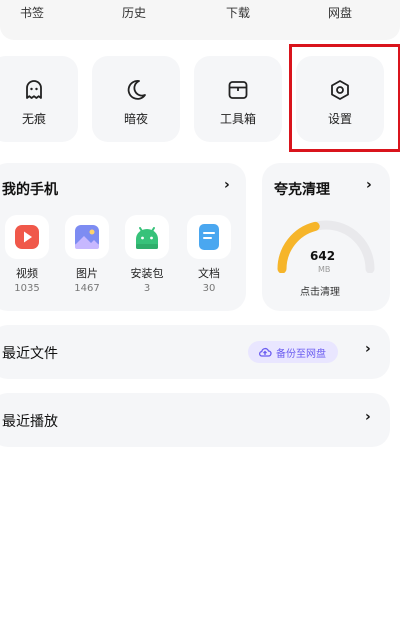 The width and height of the screenshot is (400, 640). I want to click on dark-mode-label: 暗夜, so click(135, 119).